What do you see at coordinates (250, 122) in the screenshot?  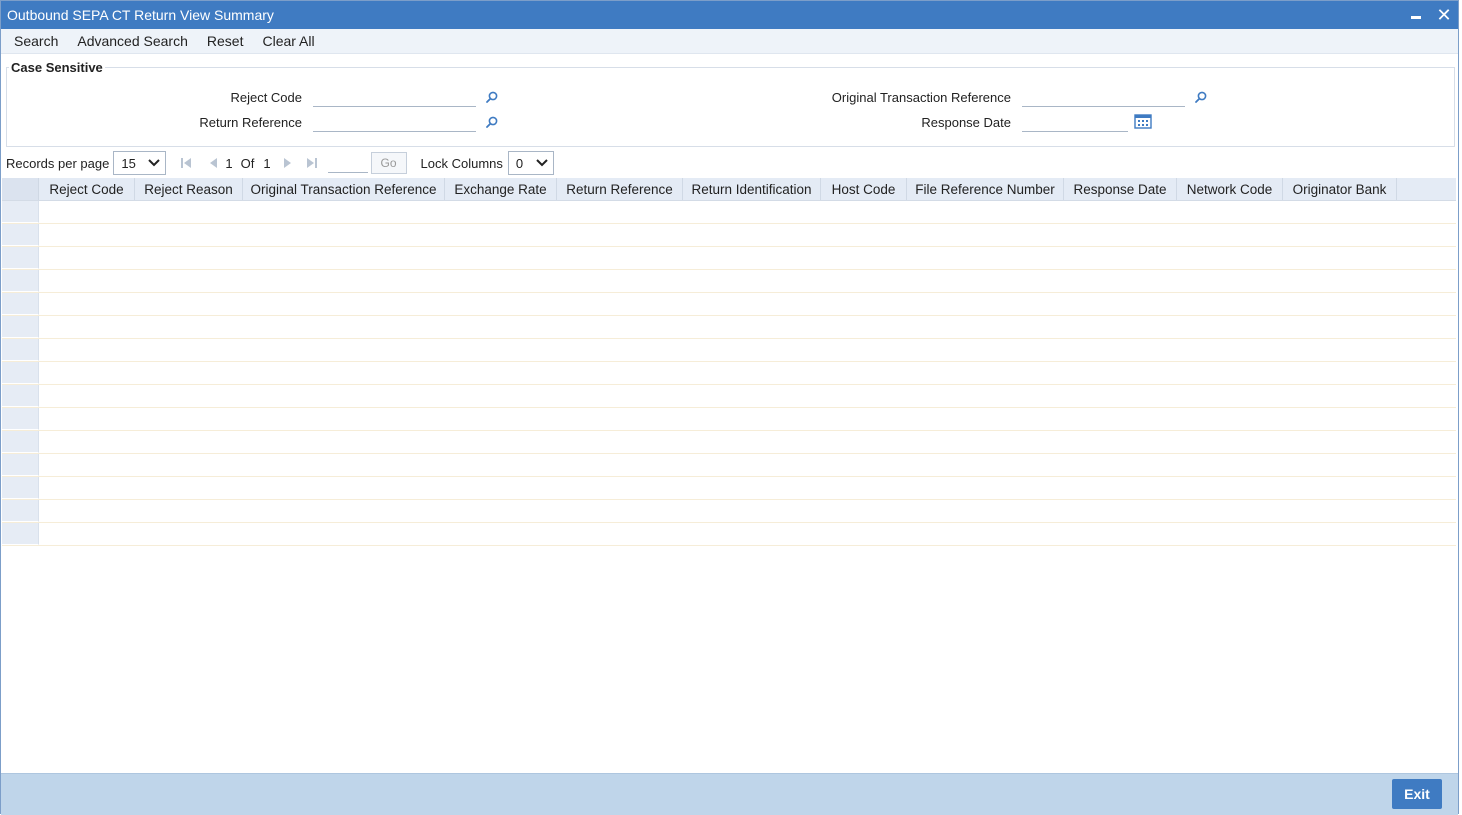 I see `return-reference-label: Return Reference` at bounding box center [250, 122].